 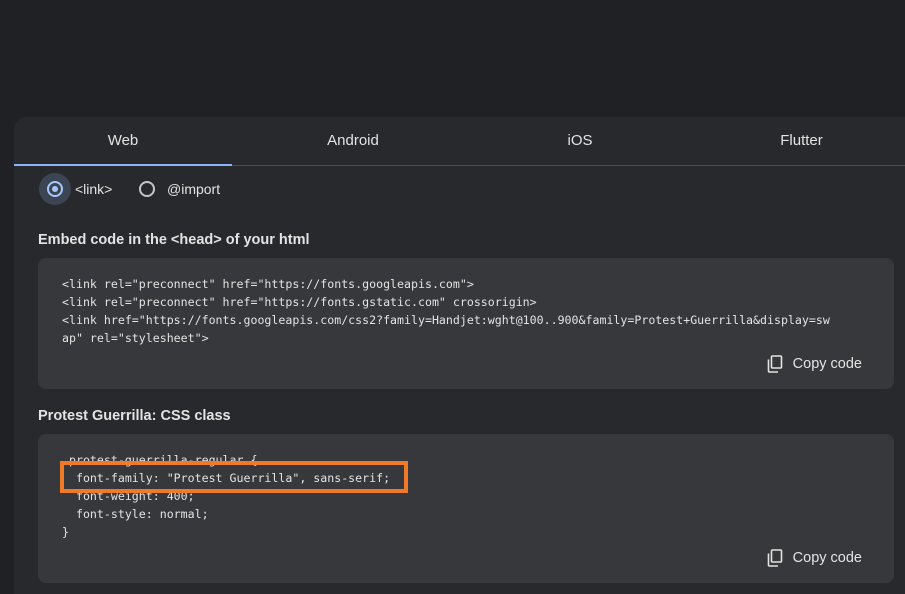 I want to click on radio-import: @import, so click(x=175, y=189).